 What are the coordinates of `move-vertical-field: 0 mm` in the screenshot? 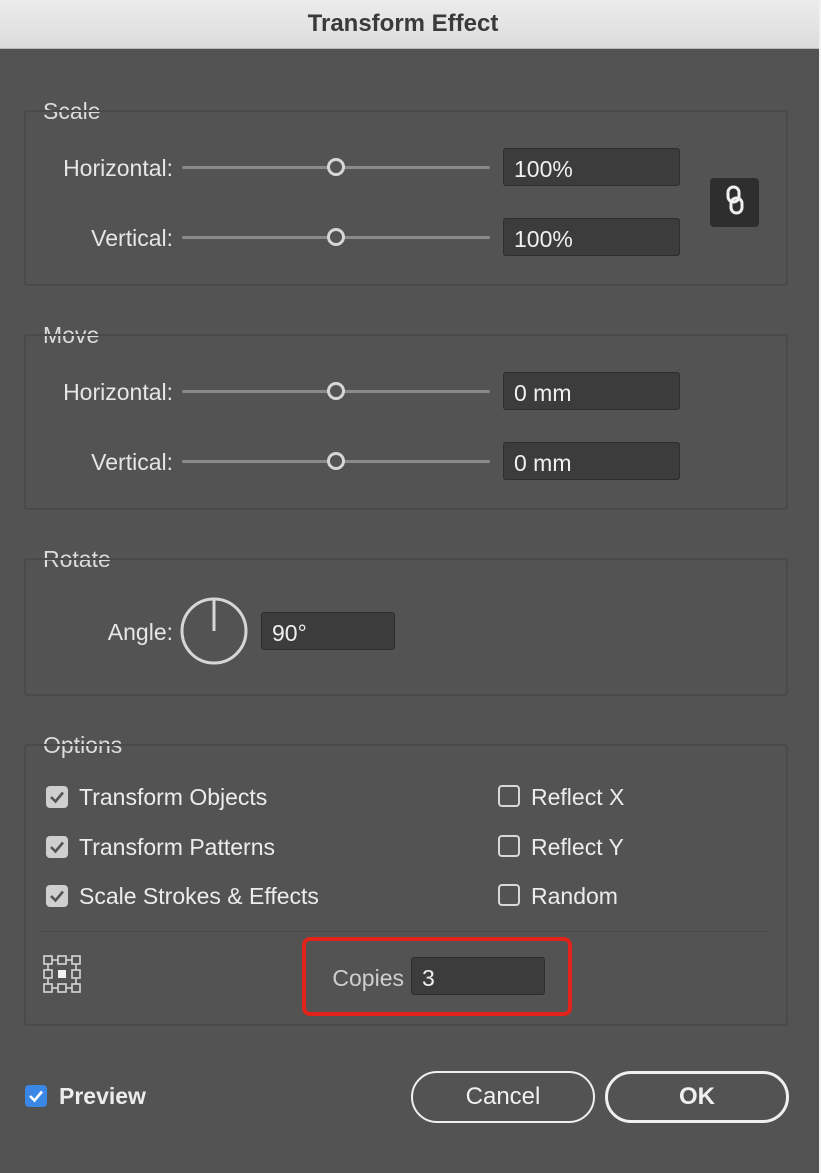 It's located at (591, 461).